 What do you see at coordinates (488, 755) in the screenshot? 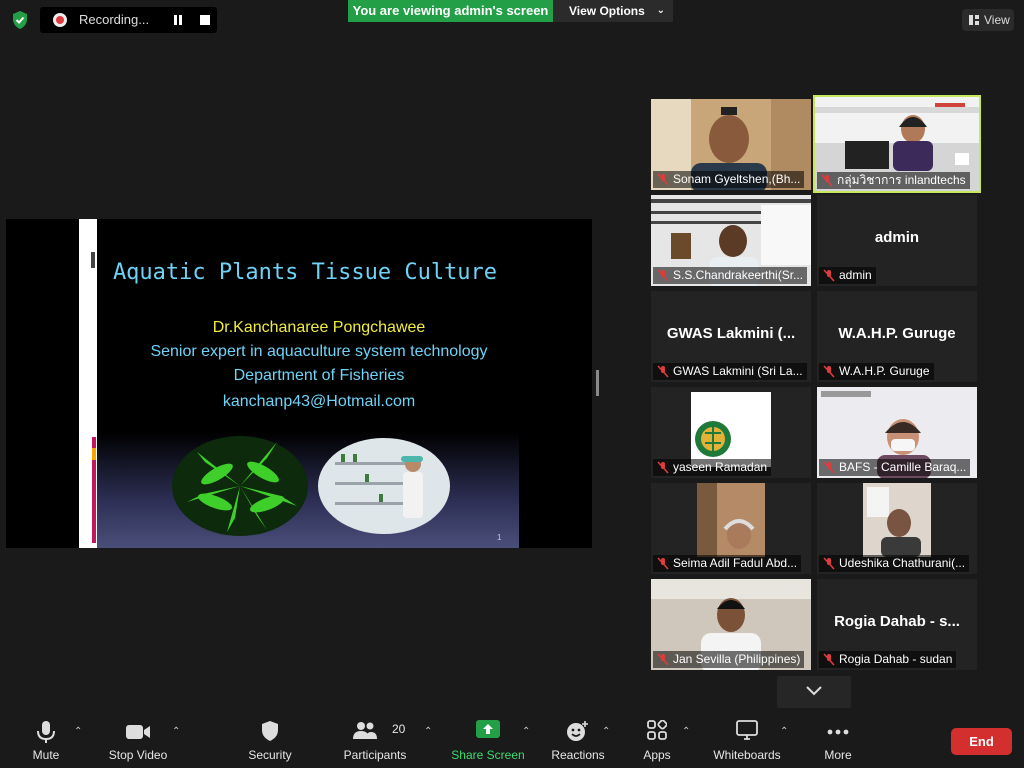
I see `share-screen-label: Share Screen` at bounding box center [488, 755].